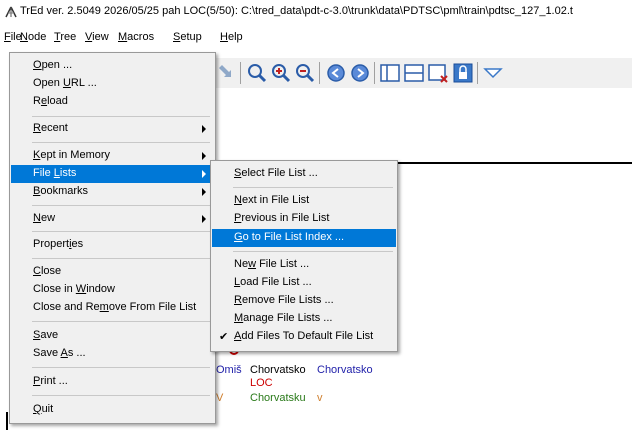 Image resolution: width=632 pixels, height=430 pixels. Describe the element at coordinates (229, 370) in the screenshot. I see `node-form-omis: Omiš` at that location.